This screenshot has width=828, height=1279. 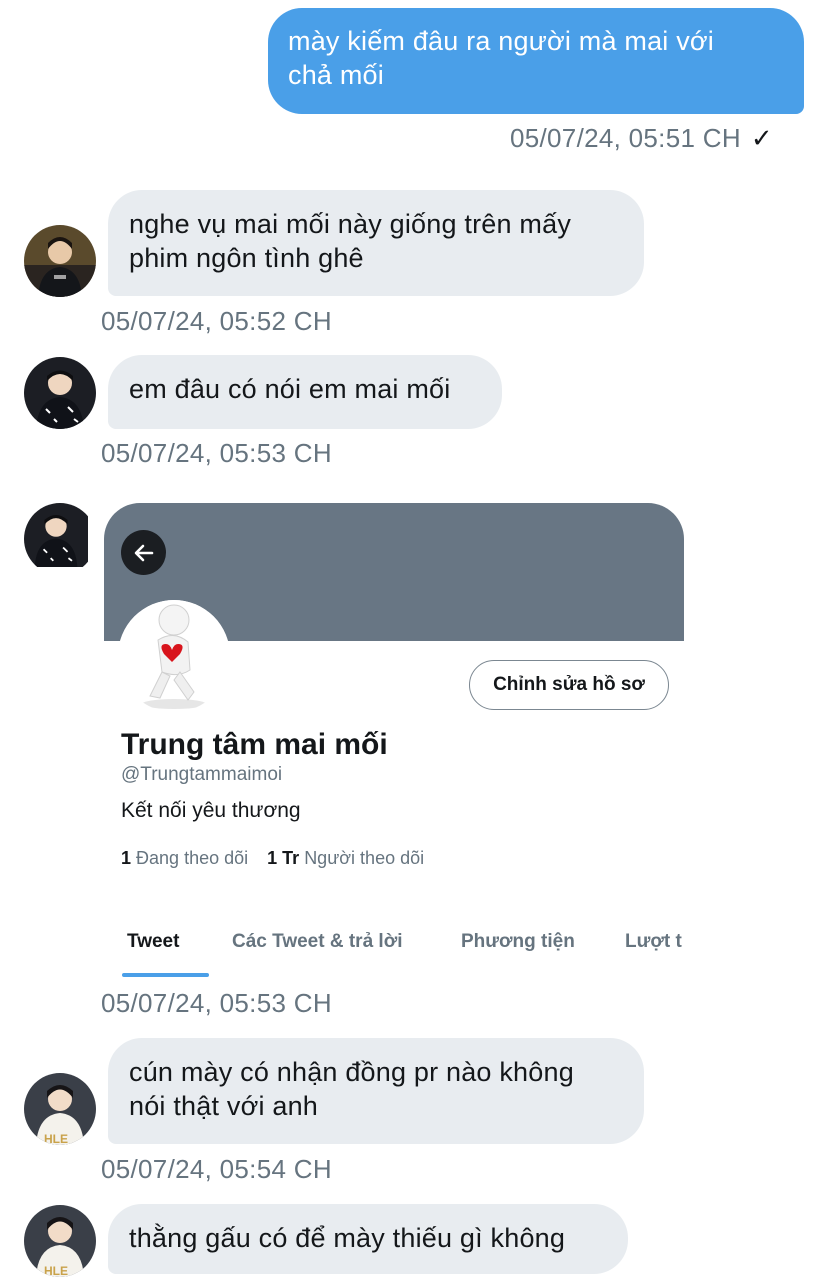 What do you see at coordinates (350, 224) in the screenshot?
I see `message-line: nghe vụ mai mối này giống trên mấy` at bounding box center [350, 224].